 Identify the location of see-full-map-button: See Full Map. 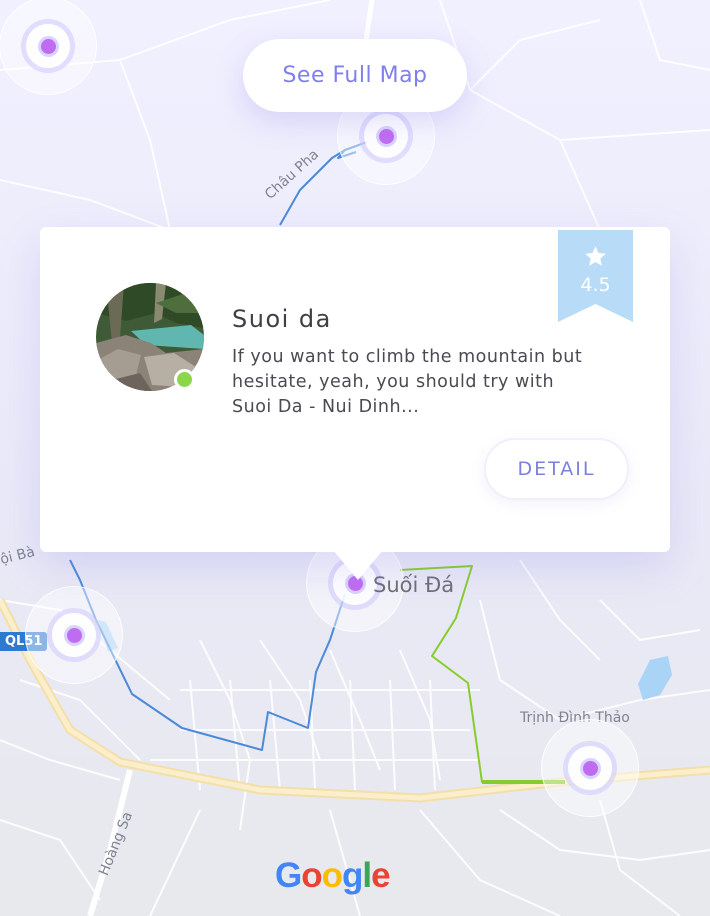
(355, 75).